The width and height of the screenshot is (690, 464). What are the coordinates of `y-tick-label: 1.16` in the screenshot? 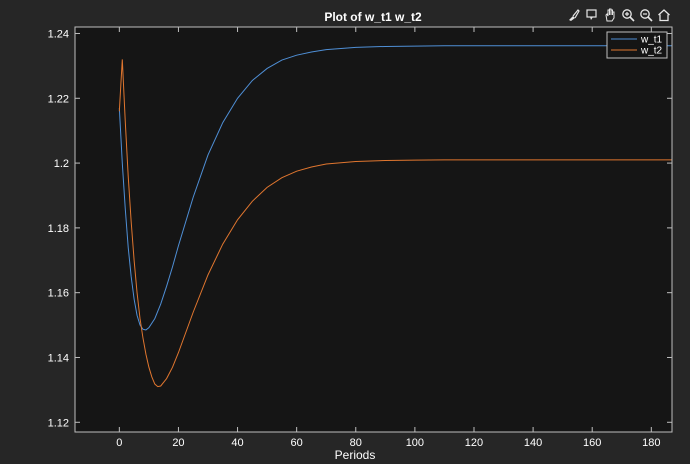 It's located at (58, 294).